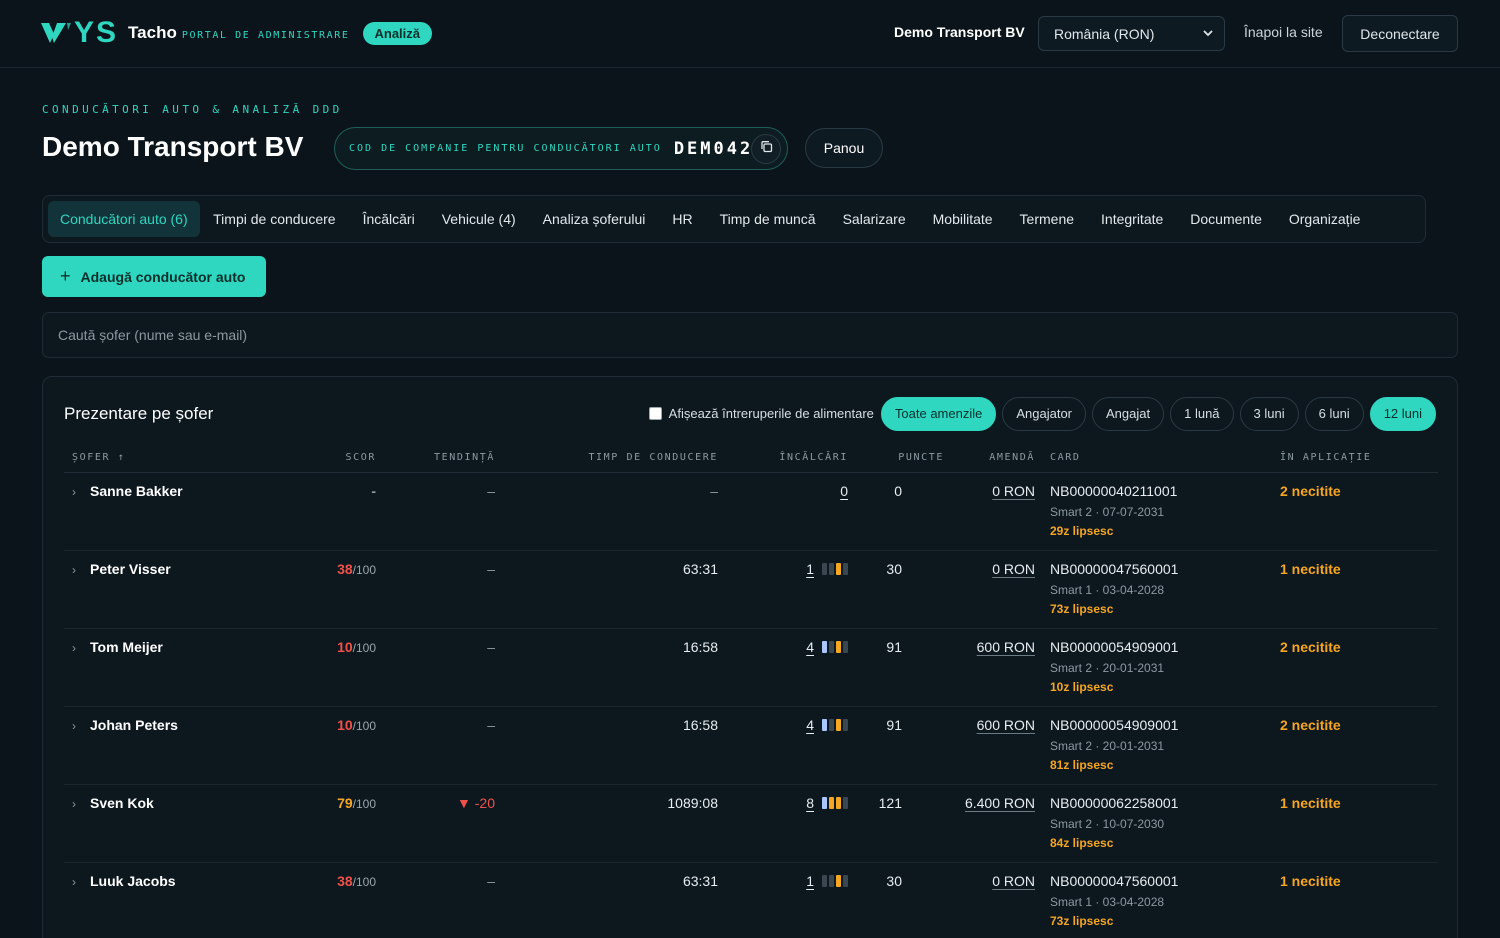 The height and width of the screenshot is (938, 1500). Describe the element at coordinates (894, 647) in the screenshot. I see `points: 91` at that location.